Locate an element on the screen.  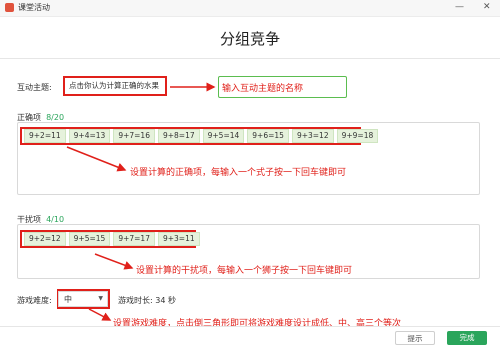
arrow-correct is located at coordinates (96, 159).